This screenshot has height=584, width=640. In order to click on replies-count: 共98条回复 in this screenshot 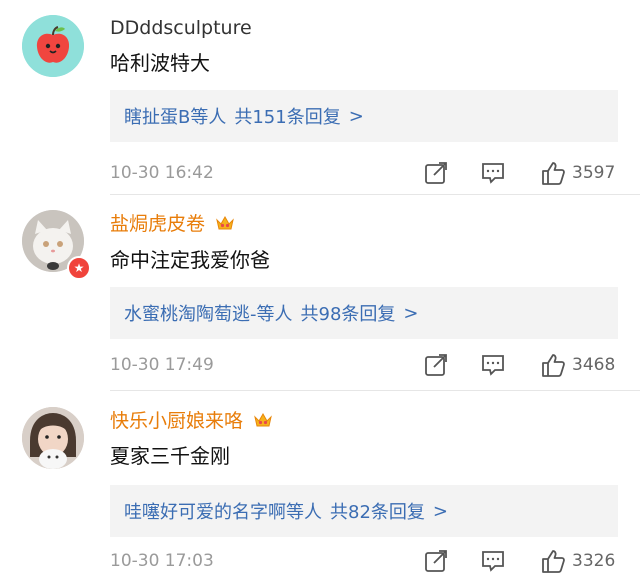, I will do `click(348, 314)`.